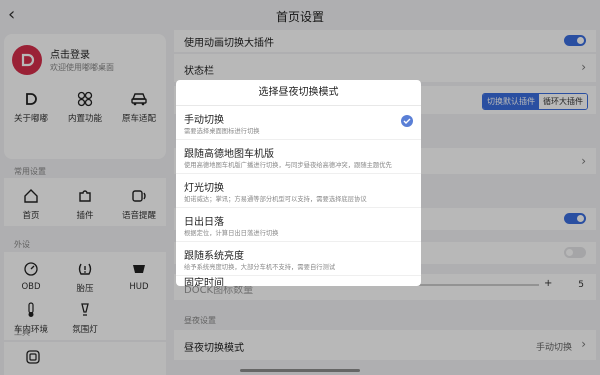 The height and width of the screenshot is (375, 600). Describe the element at coordinates (298, 259) in the screenshot. I see `option-system-brightness: 跟随系统亮度 给予系统亮度切换，大部分车机不支持，需要自行测试` at that location.